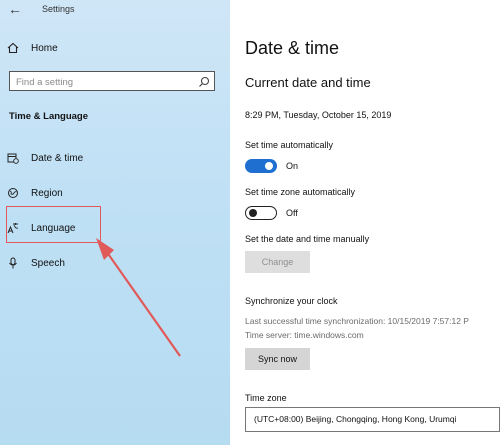  Describe the element at coordinates (261, 213) in the screenshot. I see `set-timezone-automatically-toggle` at that location.